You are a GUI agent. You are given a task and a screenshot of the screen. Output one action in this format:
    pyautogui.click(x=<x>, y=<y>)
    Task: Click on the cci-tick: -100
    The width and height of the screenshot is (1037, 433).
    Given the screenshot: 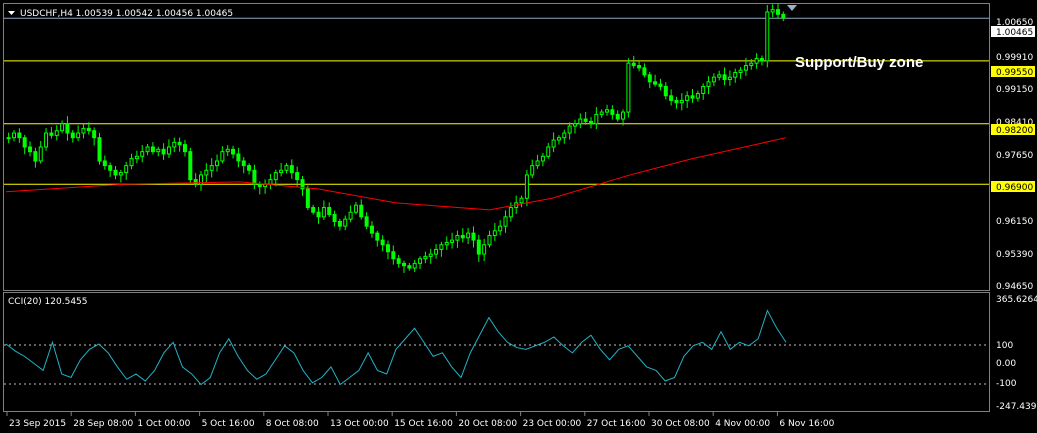 What is the action you would take?
    pyautogui.click(x=1006, y=384)
    